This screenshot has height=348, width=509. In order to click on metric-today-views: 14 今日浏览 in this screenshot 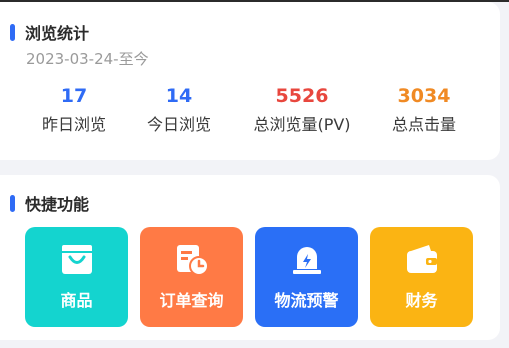, I will do `click(179, 110)`.